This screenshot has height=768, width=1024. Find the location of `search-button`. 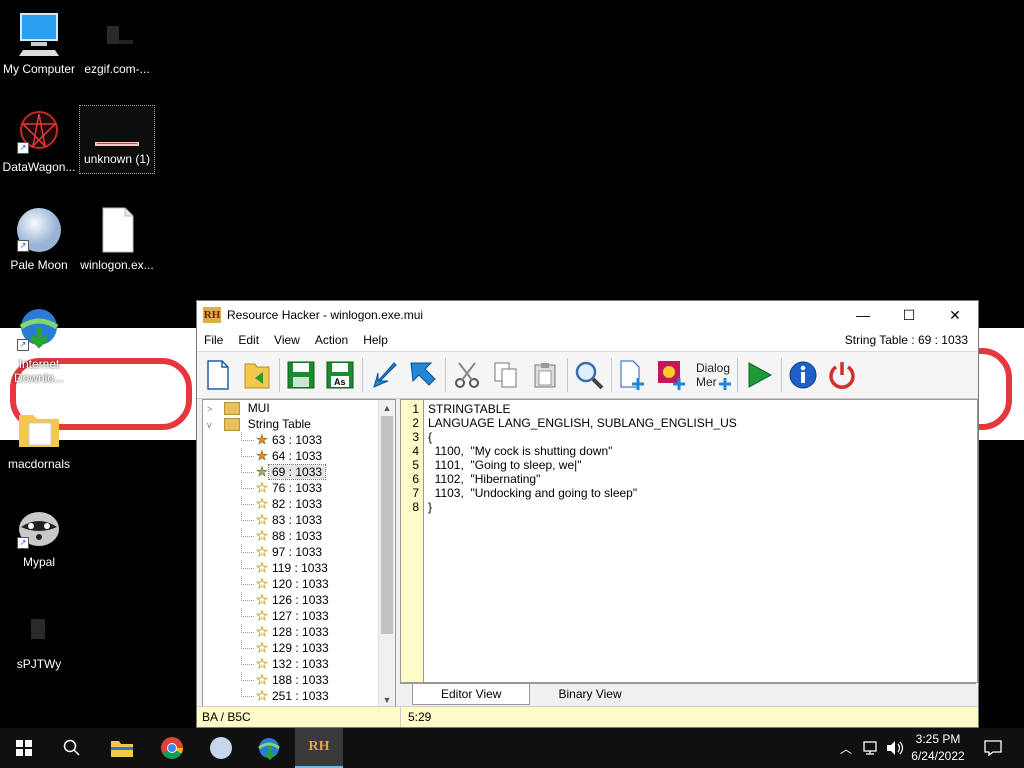

search-button is located at coordinates (72, 748).